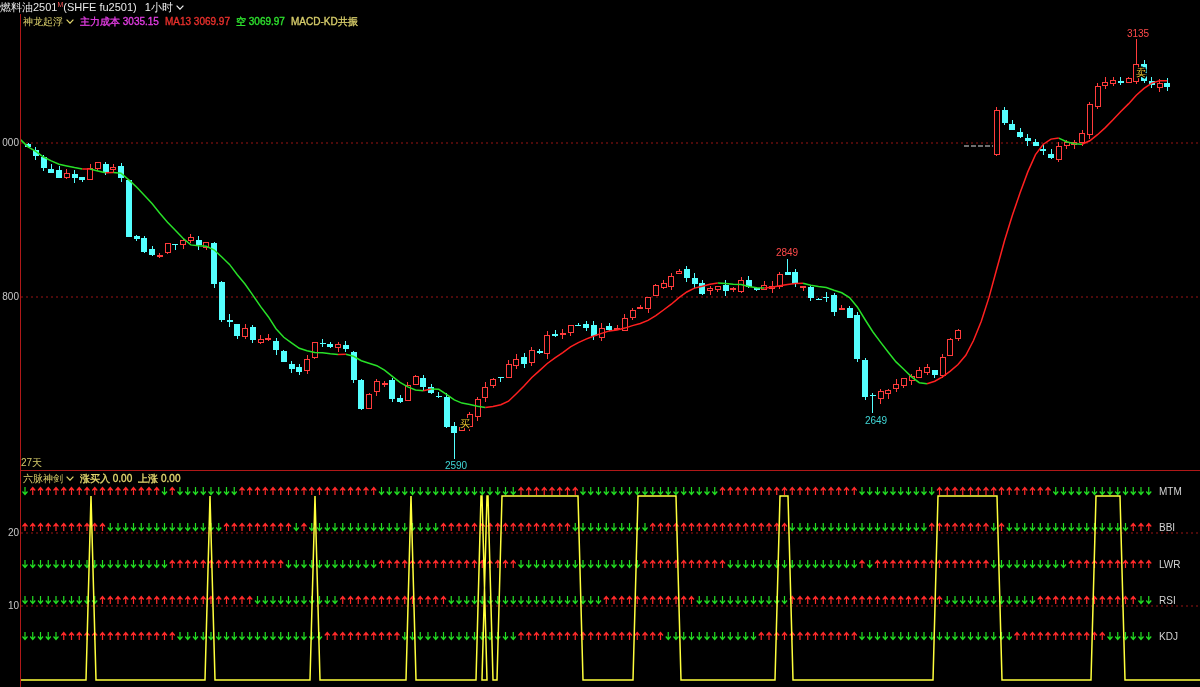 The image size is (1200, 687). Describe the element at coordinates (48, 21) in the screenshot. I see `indicator-dropdown: 神龙起浮` at that location.